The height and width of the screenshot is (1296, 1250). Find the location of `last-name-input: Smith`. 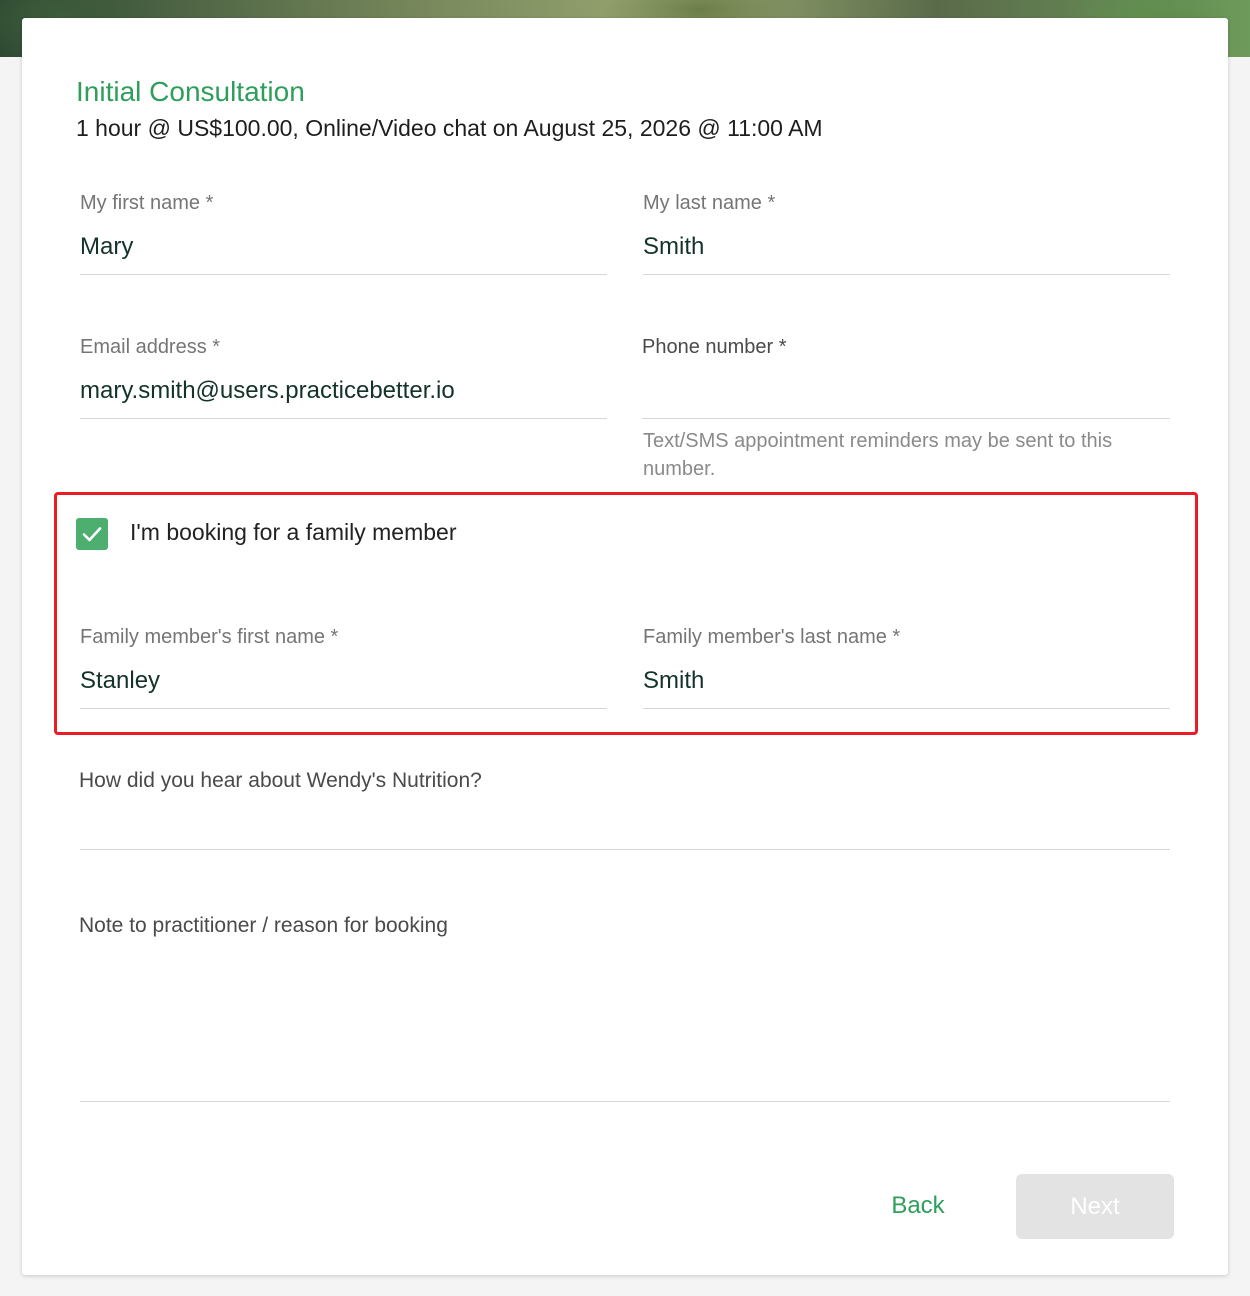

last-name-input: Smith is located at coordinates (906, 254).